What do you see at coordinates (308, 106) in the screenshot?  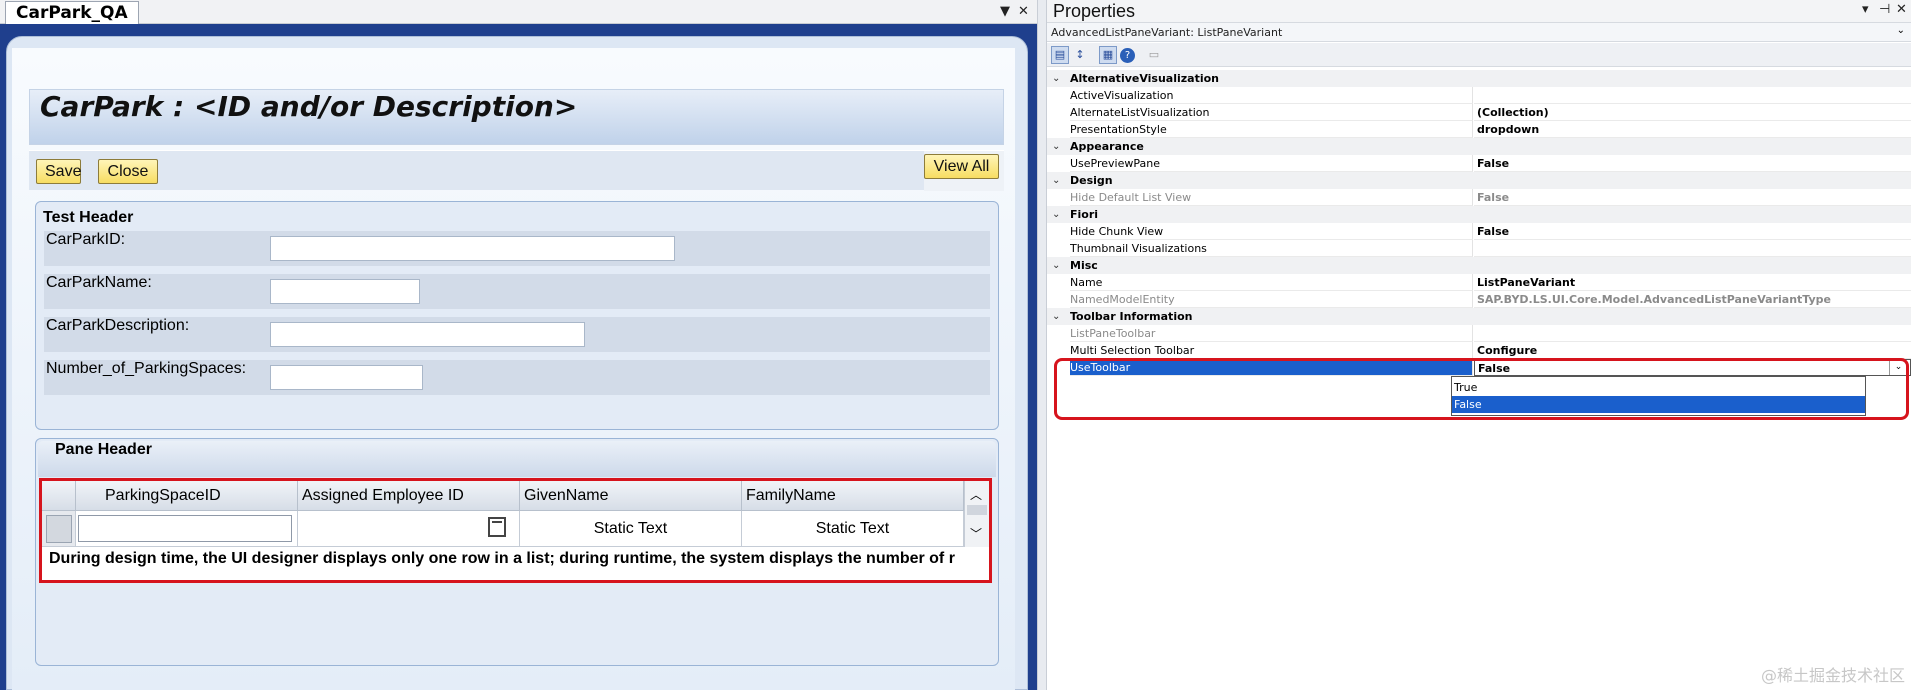 I see `page-title: CarPark : <ID and/or Description>` at bounding box center [308, 106].